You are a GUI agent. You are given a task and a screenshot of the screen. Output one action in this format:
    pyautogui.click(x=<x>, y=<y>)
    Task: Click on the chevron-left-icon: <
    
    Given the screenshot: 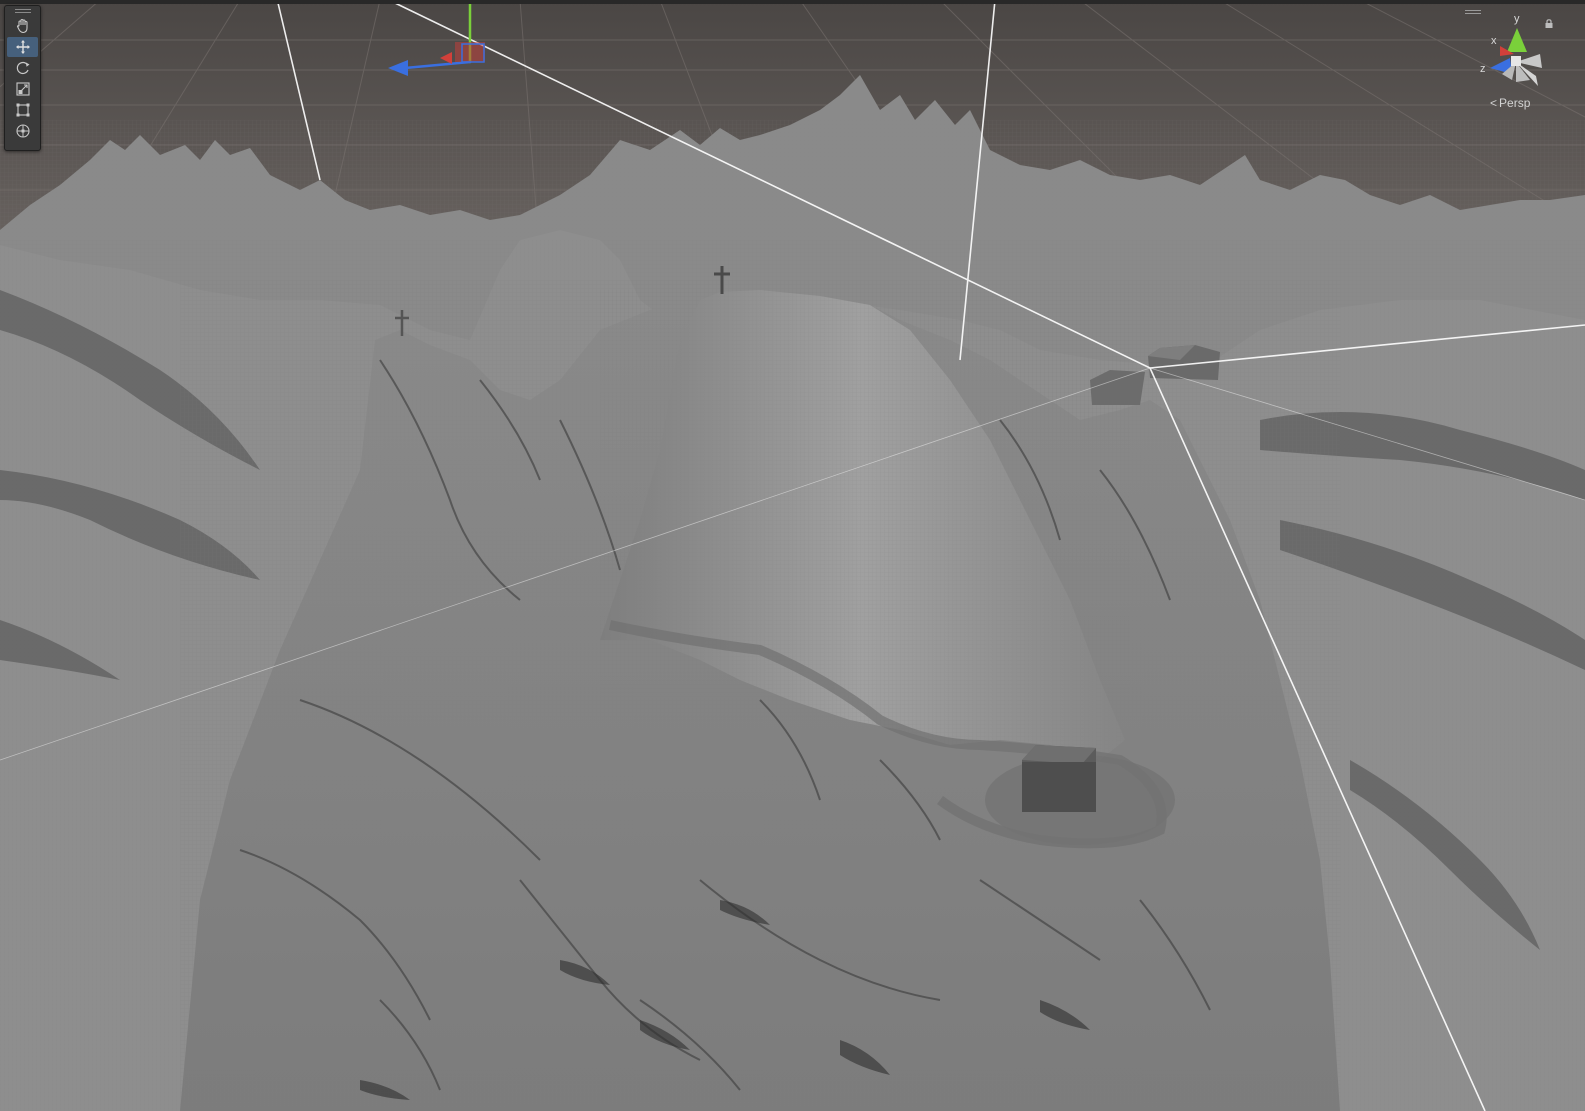 What is the action you would take?
    pyautogui.click(x=1494, y=103)
    